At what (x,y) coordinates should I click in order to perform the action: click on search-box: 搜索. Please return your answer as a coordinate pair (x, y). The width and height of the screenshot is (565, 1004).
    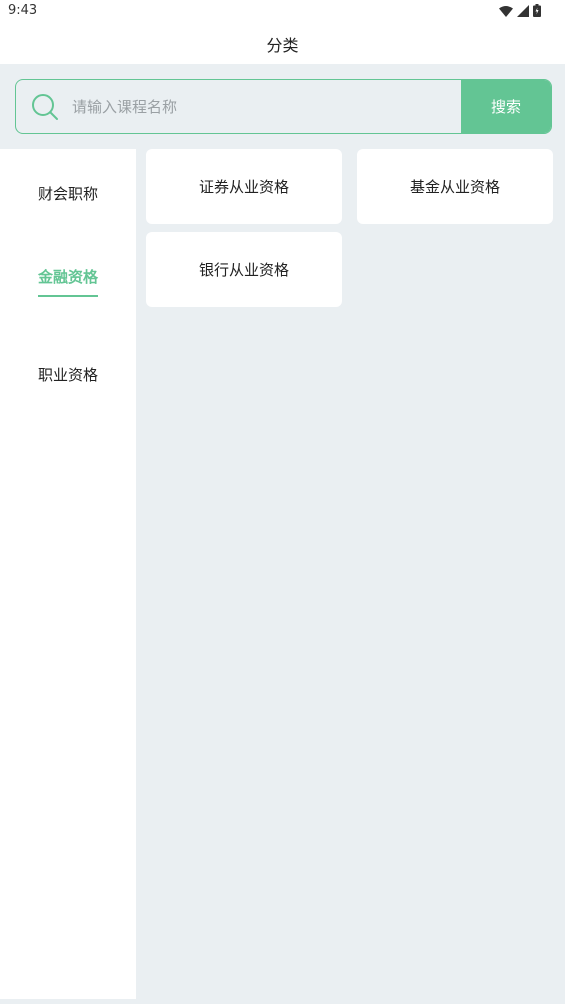
    Looking at the image, I should click on (283, 106).